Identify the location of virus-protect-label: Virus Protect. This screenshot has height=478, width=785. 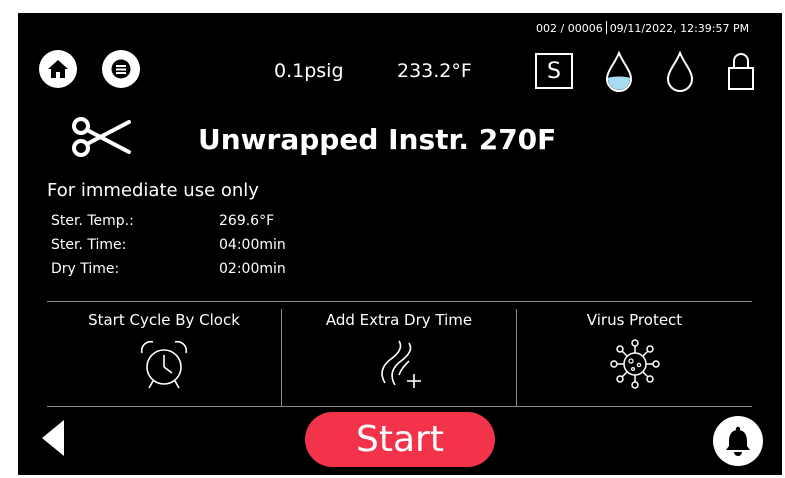
(634, 320).